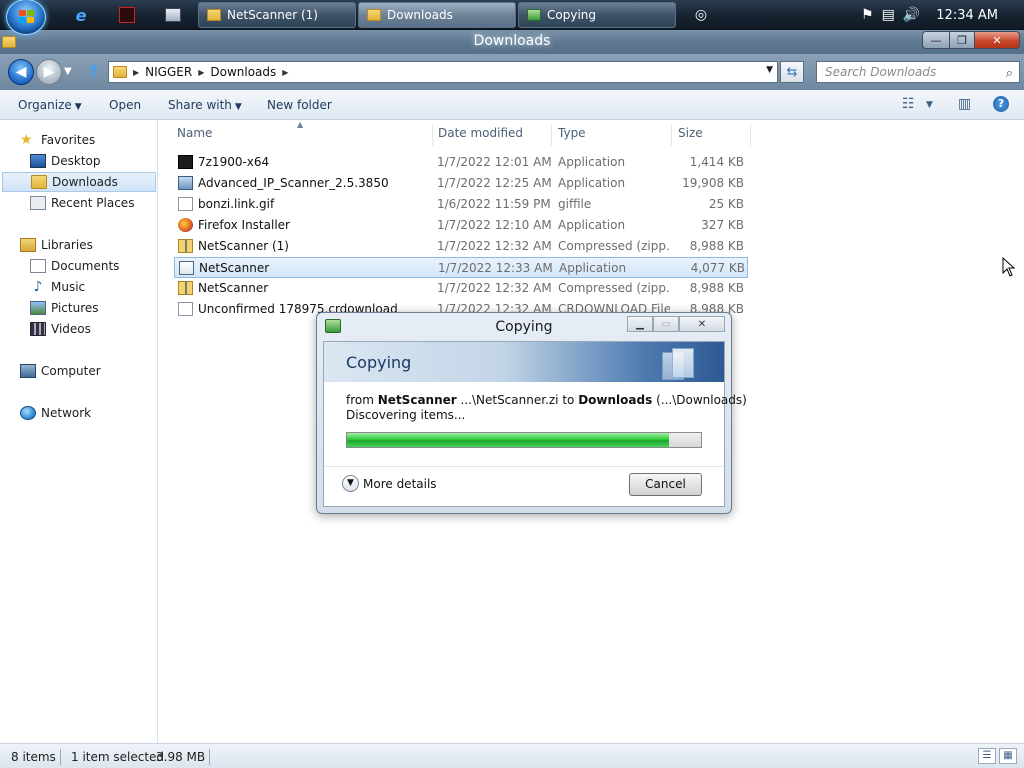 This screenshot has height=768, width=1024. Describe the element at coordinates (50, 105) in the screenshot. I see `organize-button: Organize ▼` at that location.